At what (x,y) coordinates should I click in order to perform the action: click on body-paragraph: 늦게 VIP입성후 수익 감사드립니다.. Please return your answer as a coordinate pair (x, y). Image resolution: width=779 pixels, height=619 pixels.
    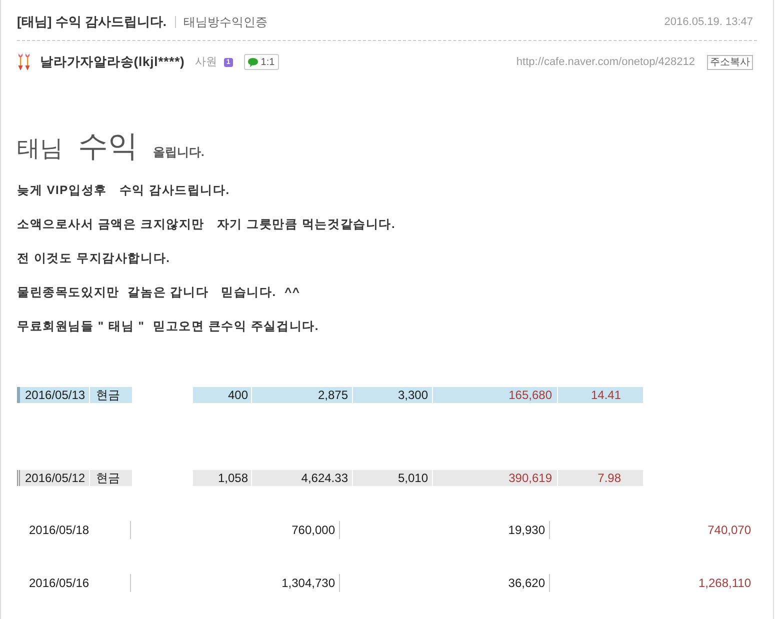
    Looking at the image, I should click on (123, 190).